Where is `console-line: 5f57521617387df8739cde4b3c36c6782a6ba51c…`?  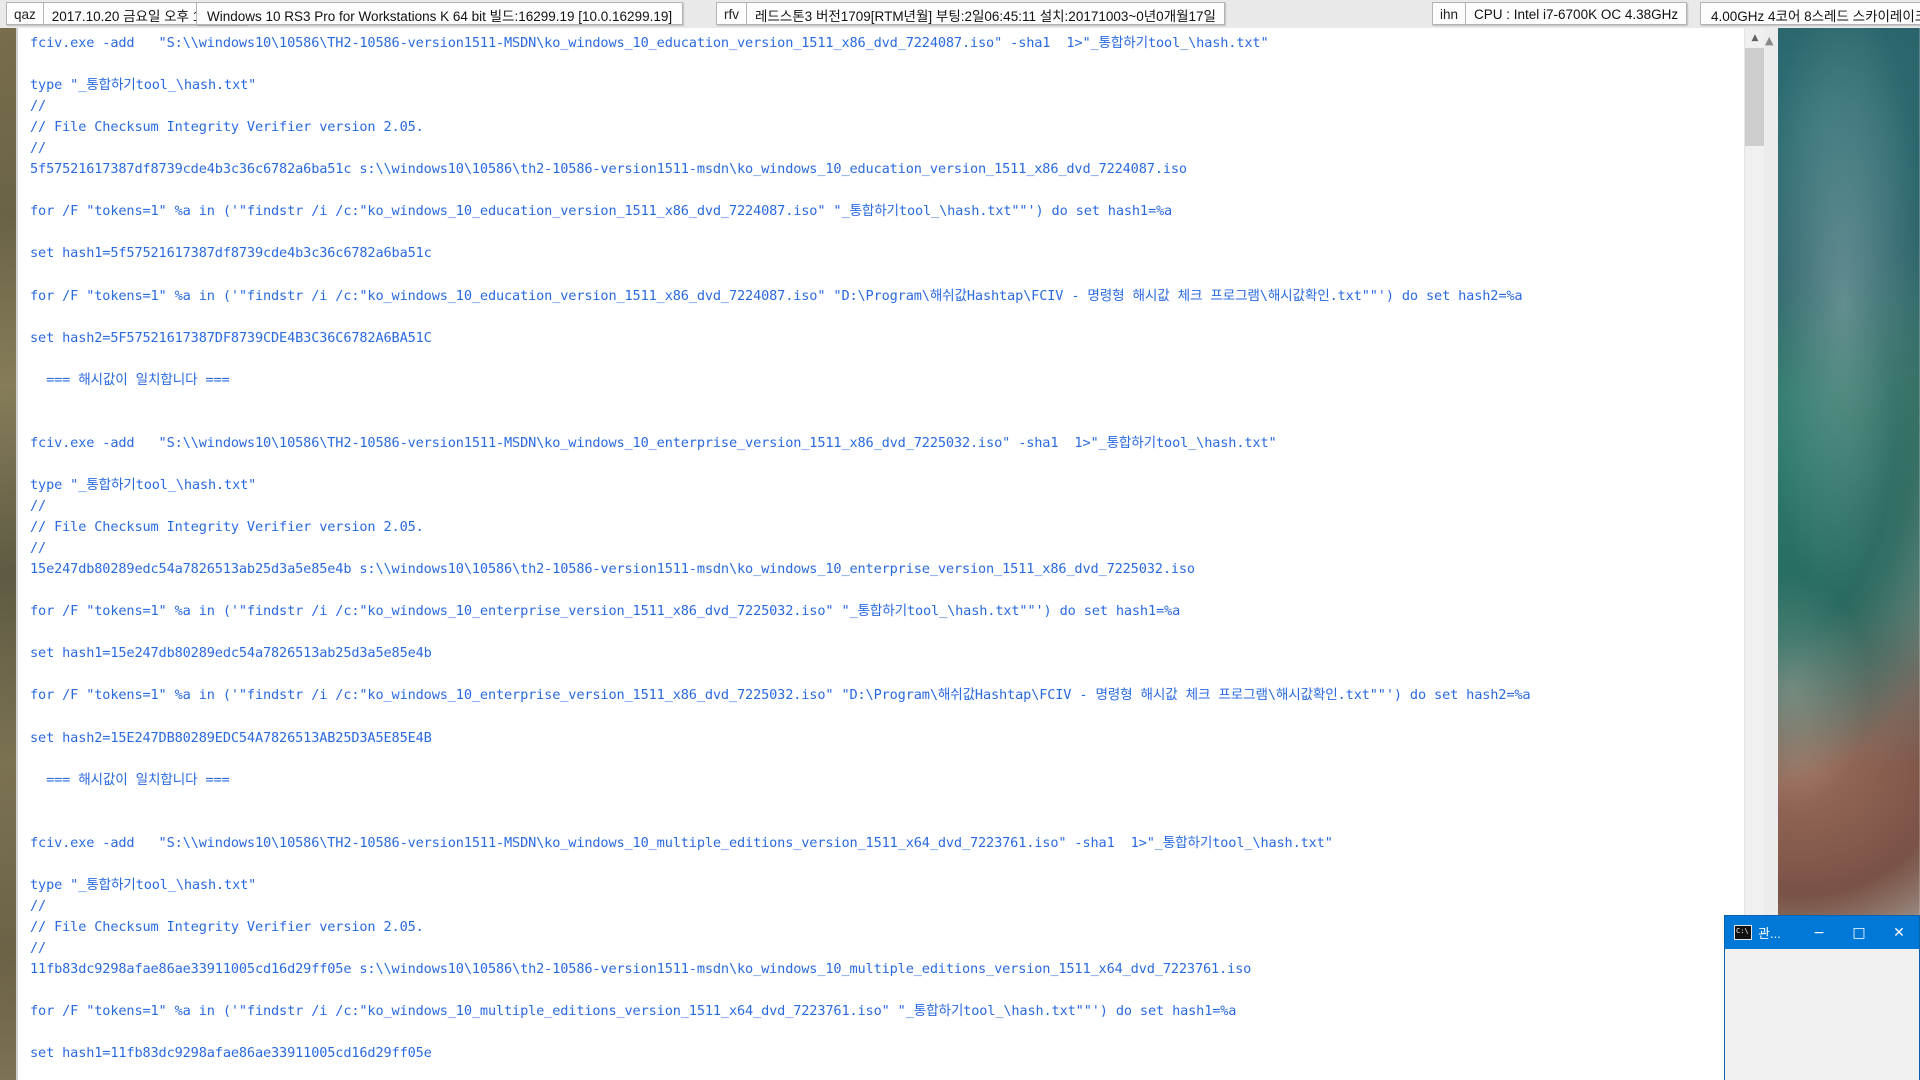
console-line: 5f57521617387df8739cde4b3c36c6782a6ba51c… is located at coordinates (608, 169).